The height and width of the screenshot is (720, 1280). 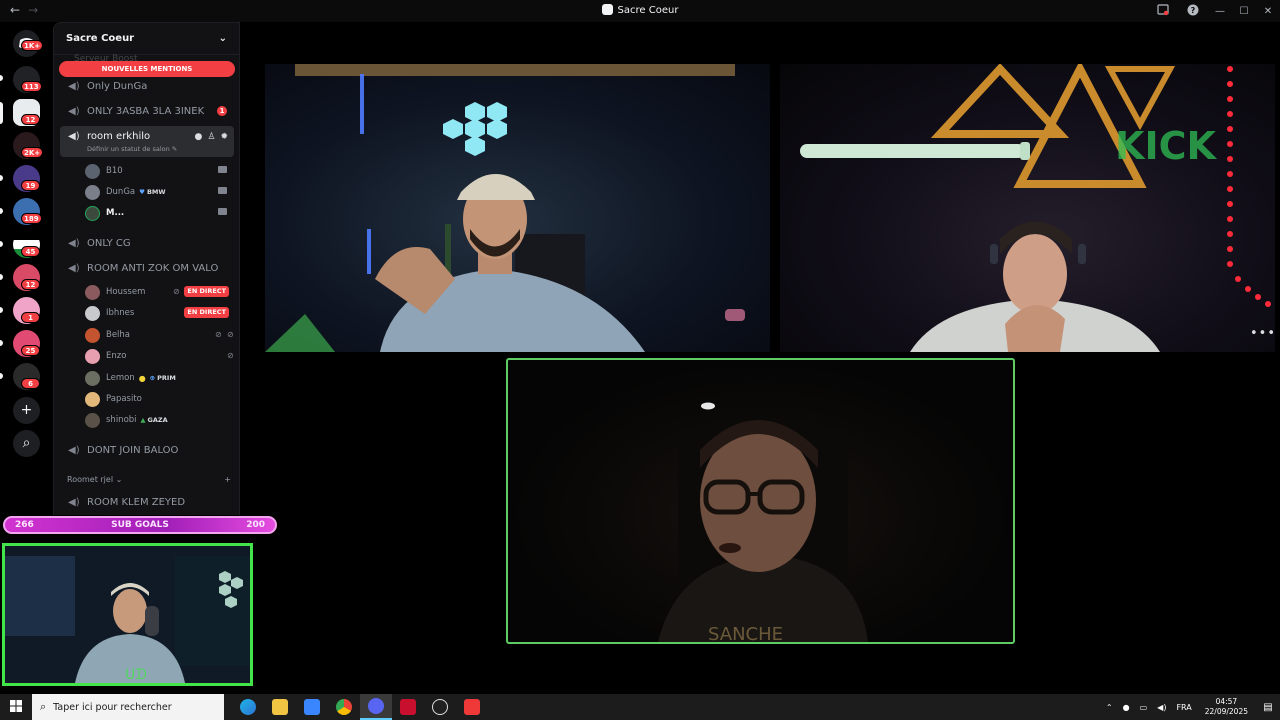 I want to click on help-icon: ?, so click(x=1193, y=11).